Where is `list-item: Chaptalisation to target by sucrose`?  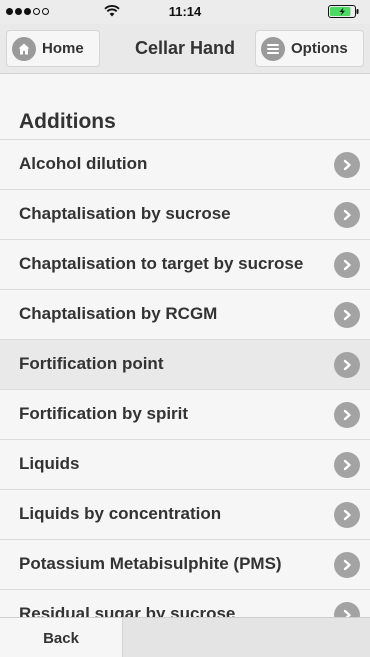
list-item: Chaptalisation to target by sucrose is located at coordinates (185, 264).